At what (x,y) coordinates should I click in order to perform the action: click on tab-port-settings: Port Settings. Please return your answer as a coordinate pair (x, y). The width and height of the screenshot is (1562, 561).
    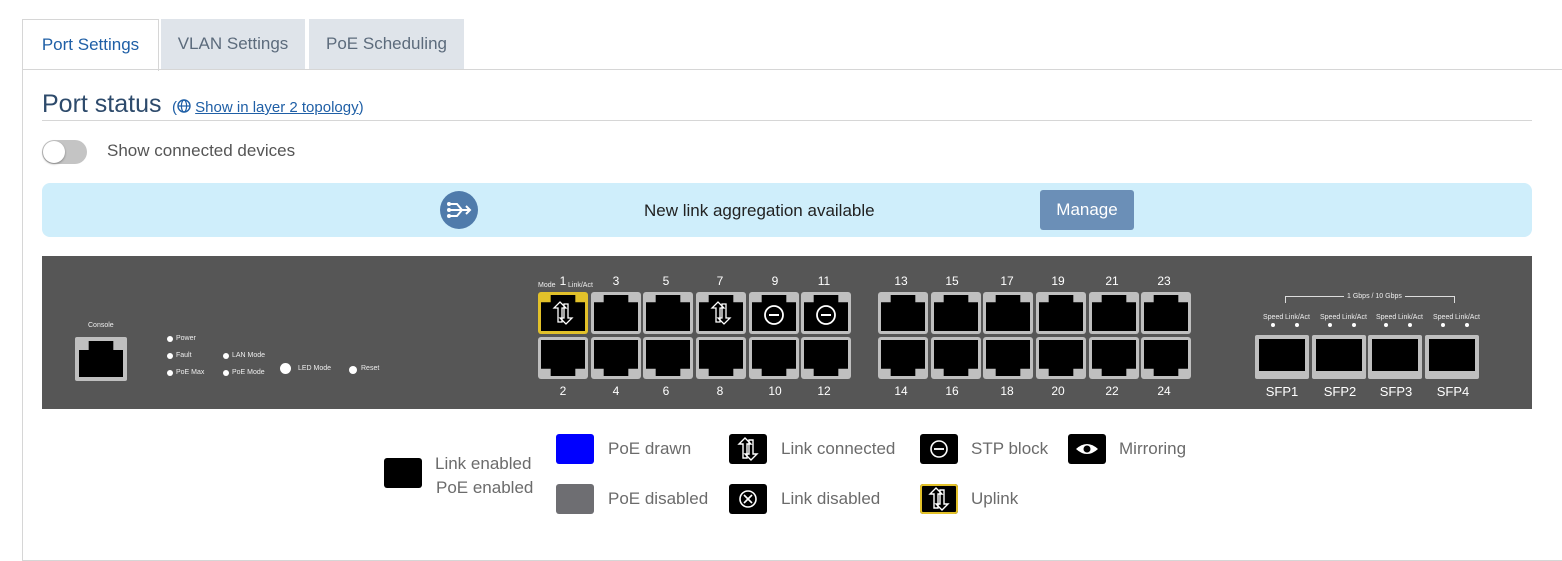
    Looking at the image, I should click on (90, 45).